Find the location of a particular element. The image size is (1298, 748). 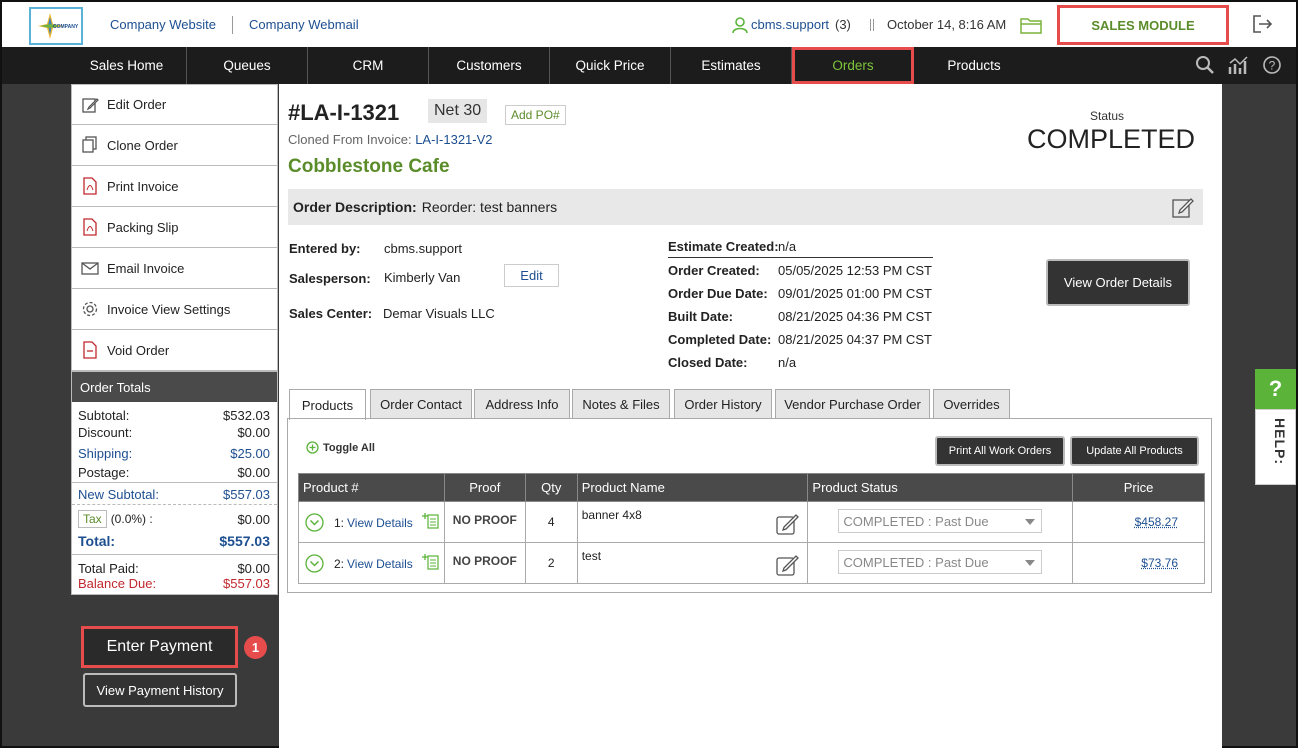

price-link: $73.76 is located at coordinates (1159, 563).